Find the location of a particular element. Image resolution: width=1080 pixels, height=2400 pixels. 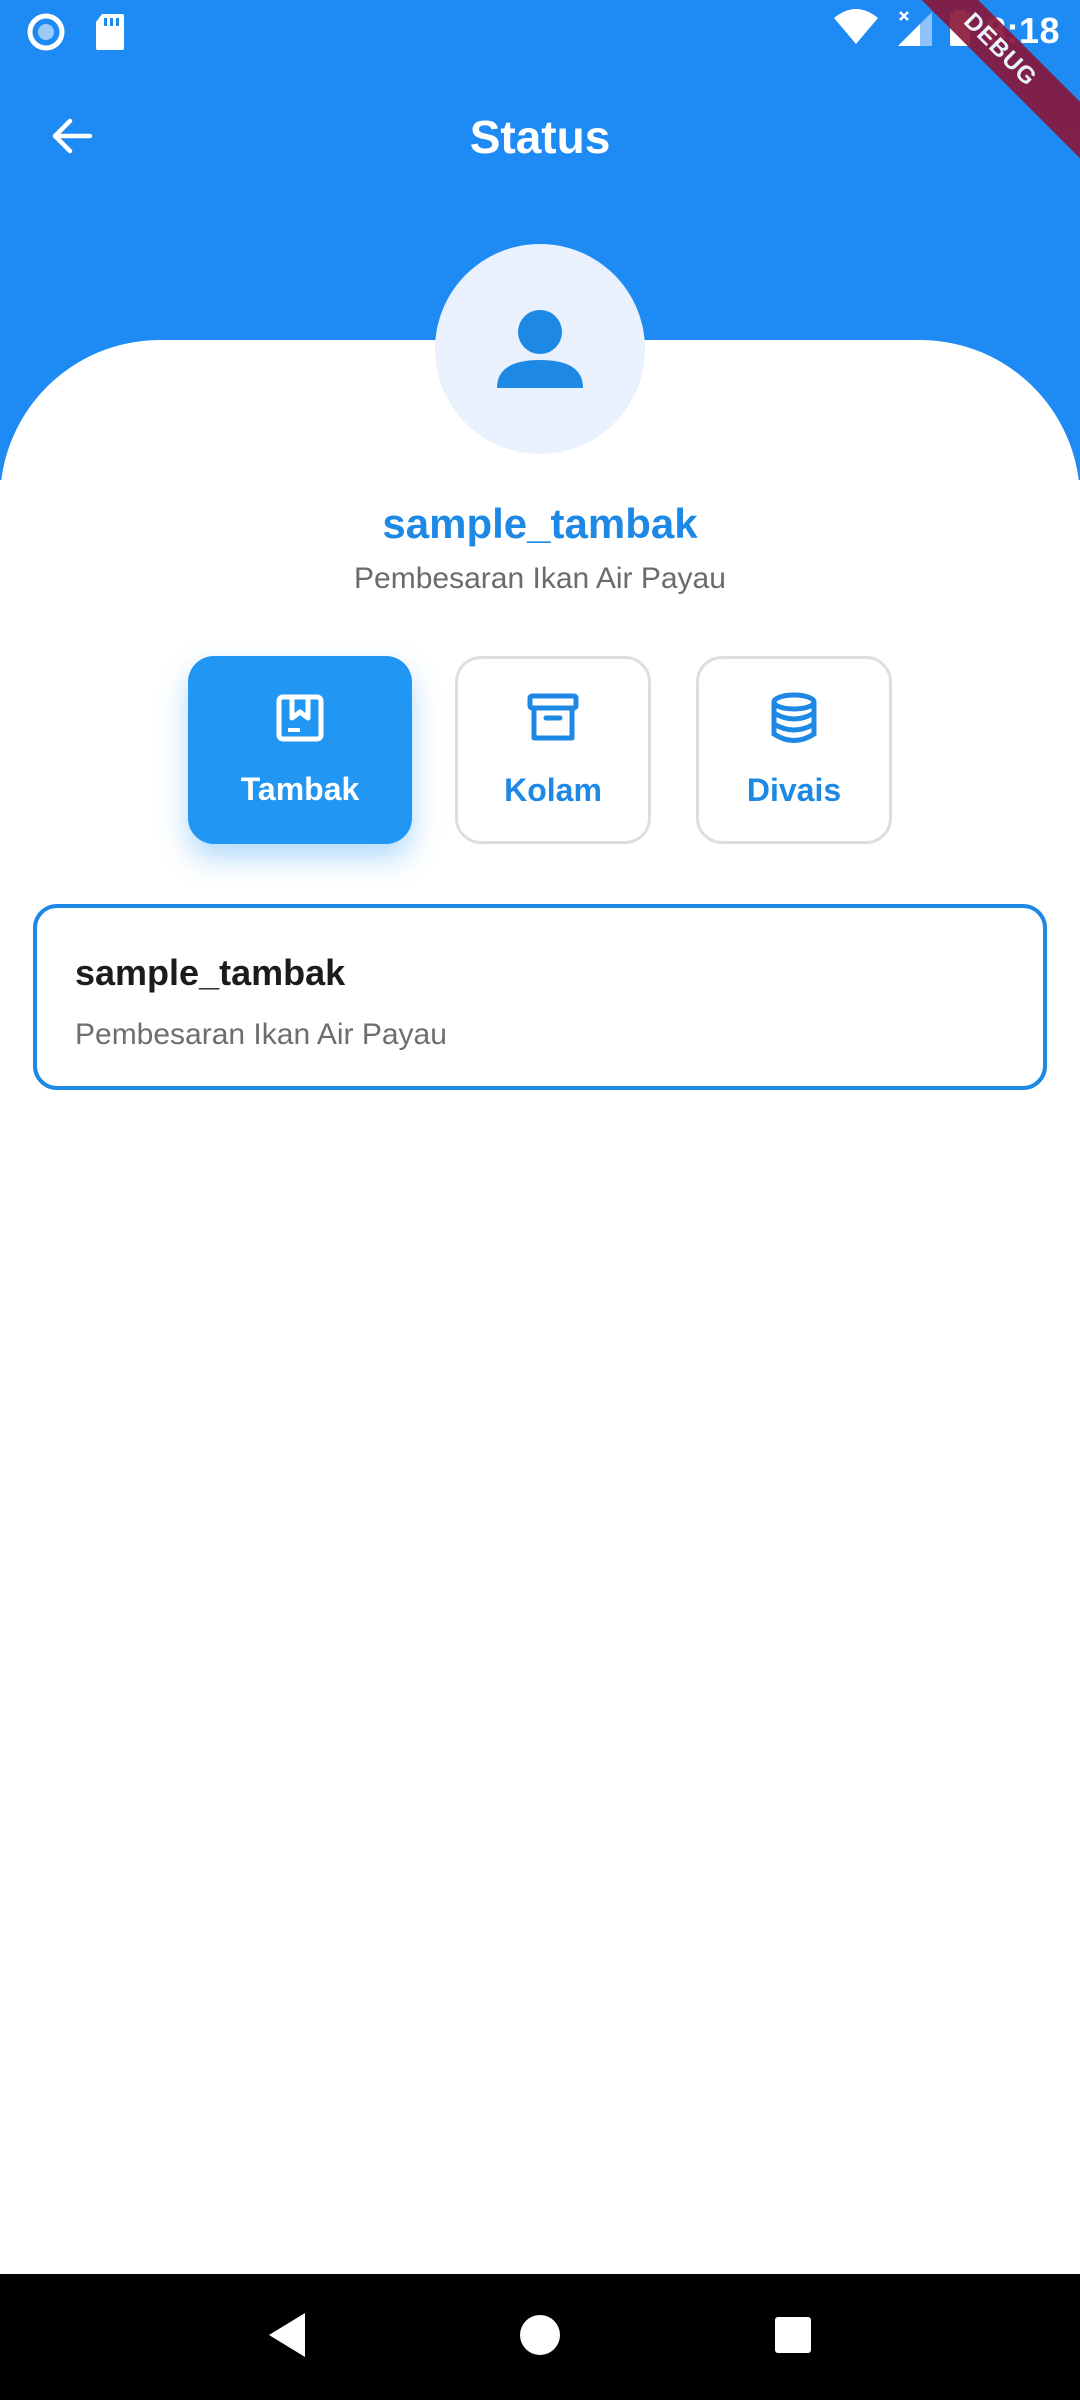

tab-kolam: Kolam is located at coordinates (553, 750).